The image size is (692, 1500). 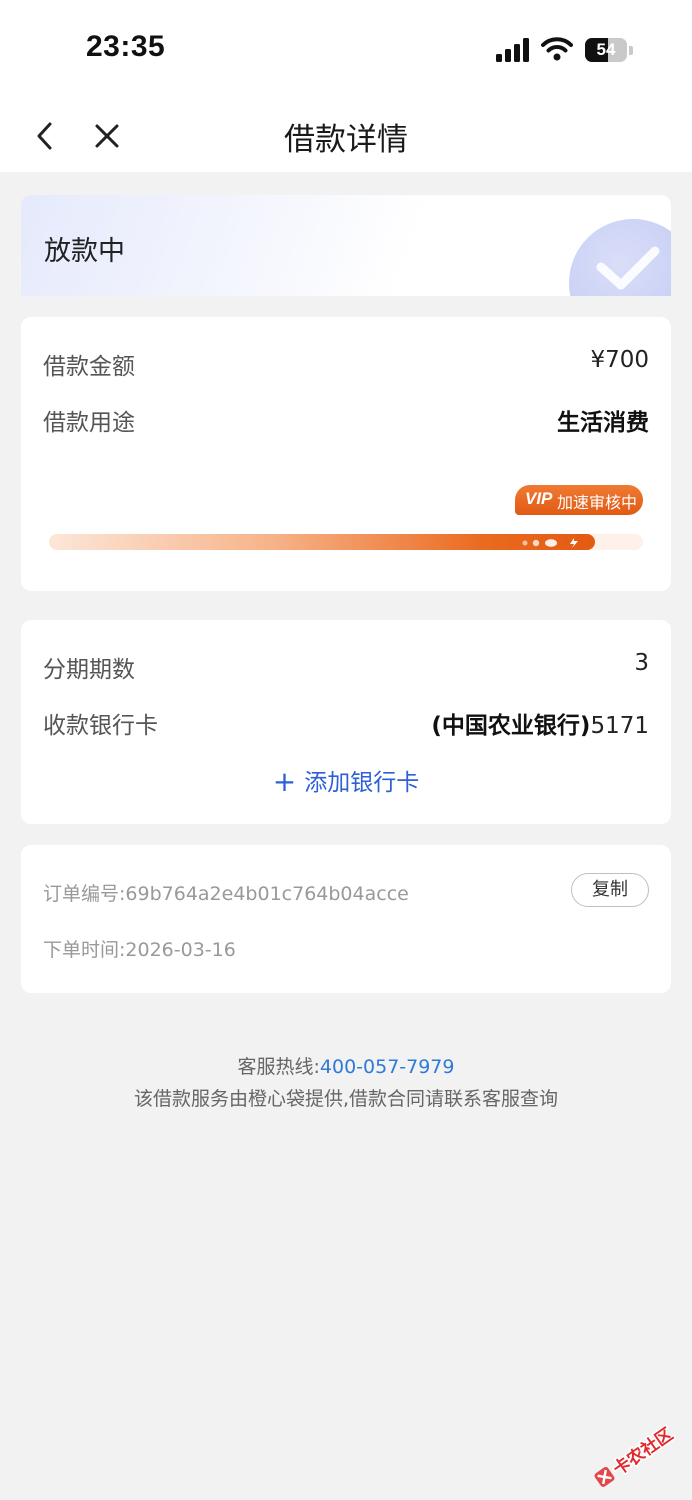 I want to click on order-number-row: 订单编号:69b764a2e4b01c764b04acce, so click(x=226, y=892).